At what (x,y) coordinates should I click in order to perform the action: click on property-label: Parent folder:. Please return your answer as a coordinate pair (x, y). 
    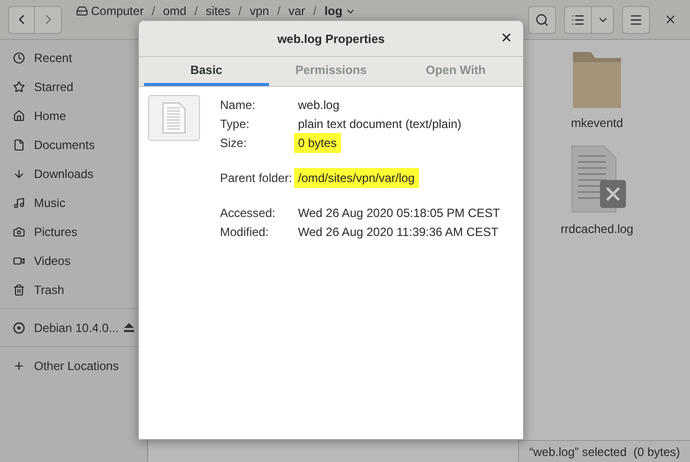
    Looking at the image, I should click on (257, 178).